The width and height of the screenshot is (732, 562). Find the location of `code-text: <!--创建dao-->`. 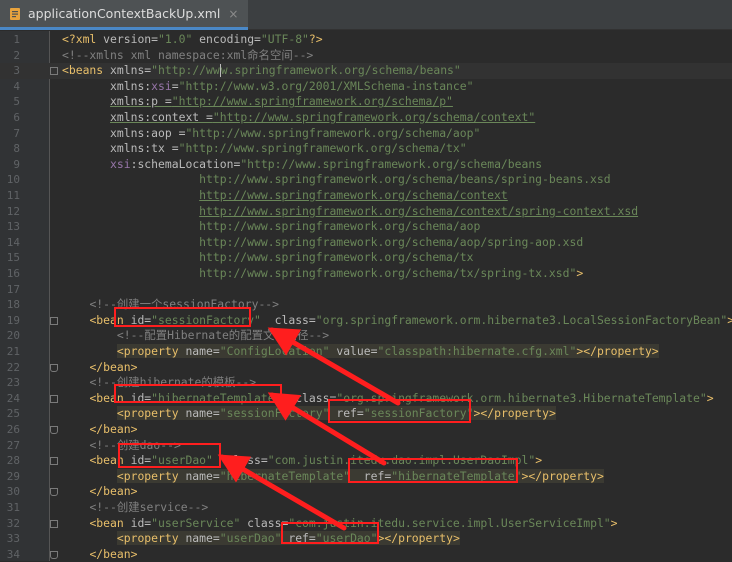

code-text: <!--创建dao--> is located at coordinates (121, 446).